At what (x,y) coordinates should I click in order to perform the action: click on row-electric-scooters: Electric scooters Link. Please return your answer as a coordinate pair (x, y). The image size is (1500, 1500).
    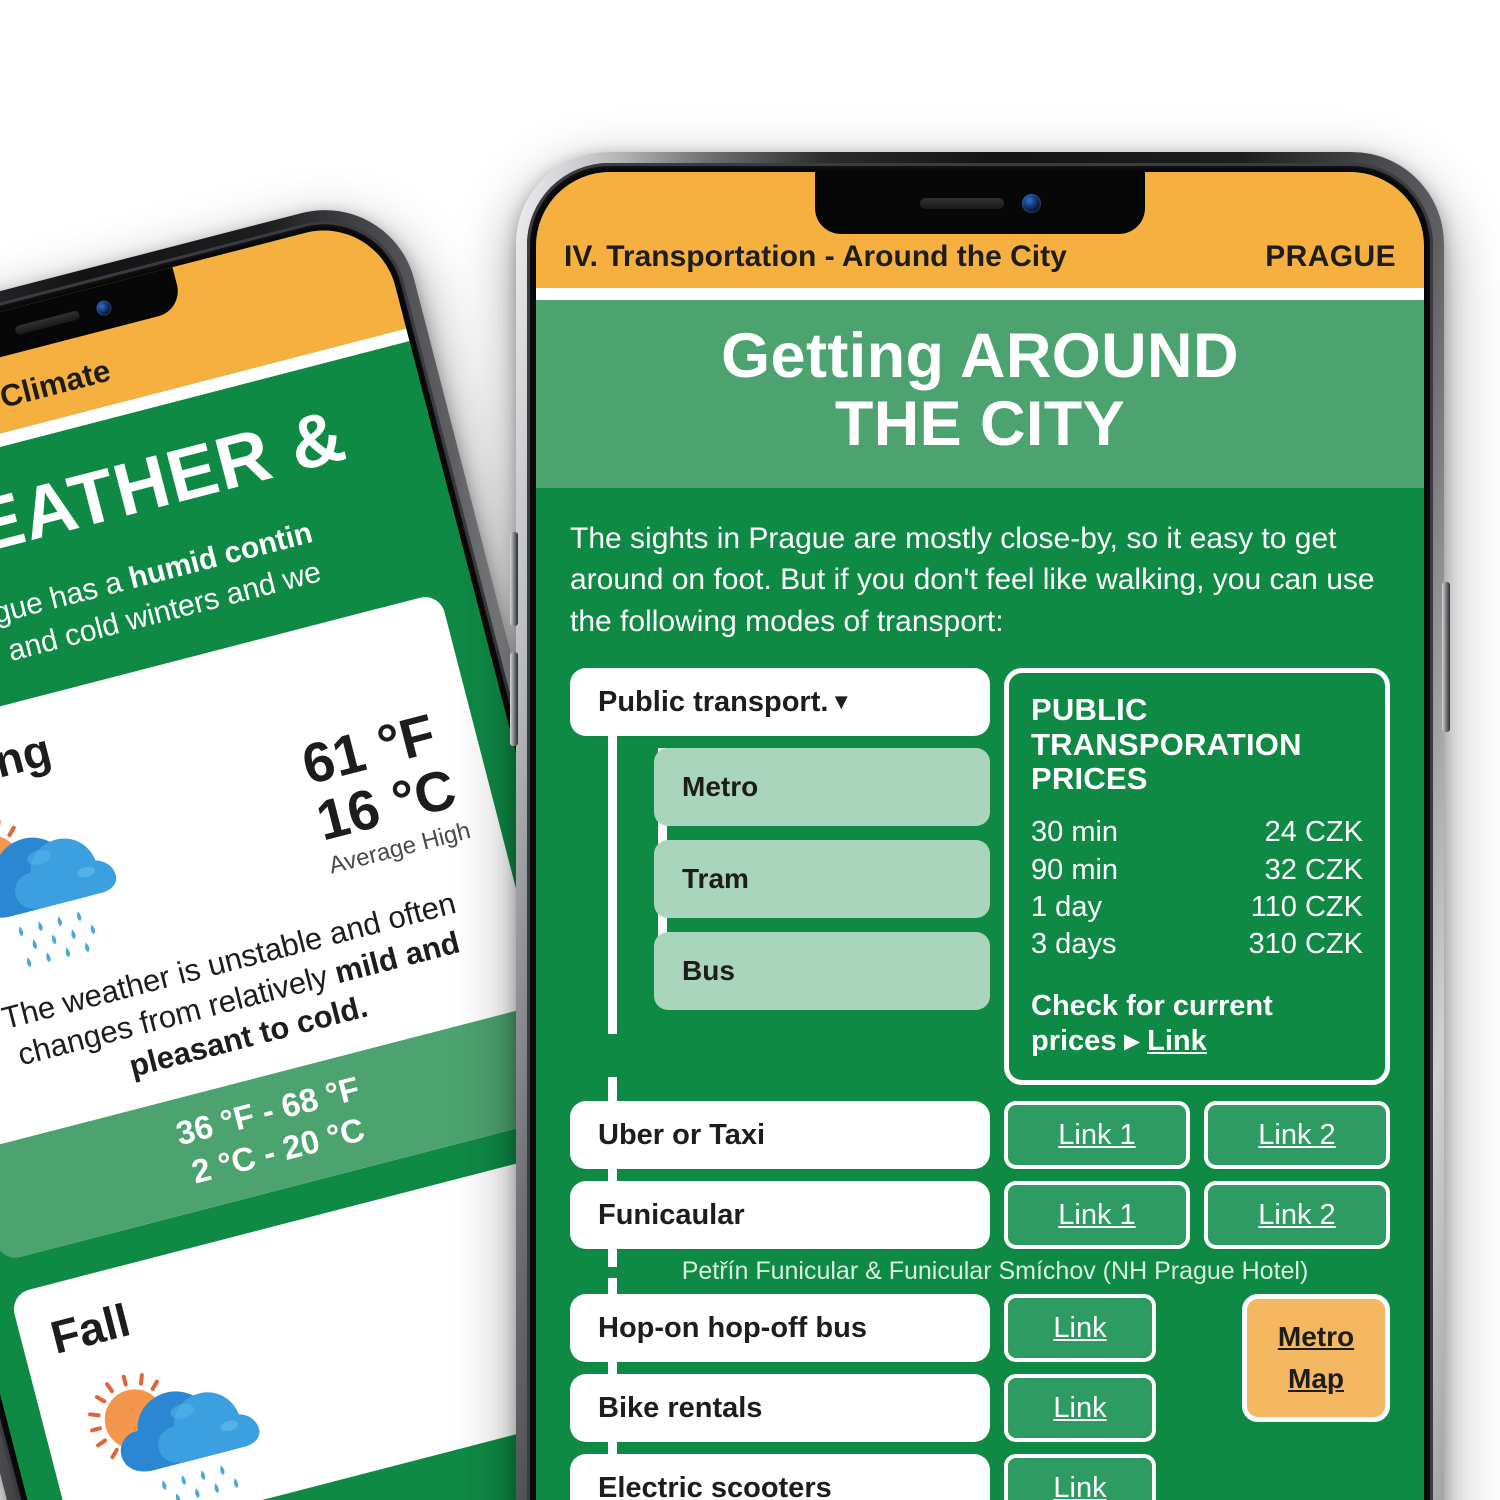
    Looking at the image, I should click on (897, 1469).